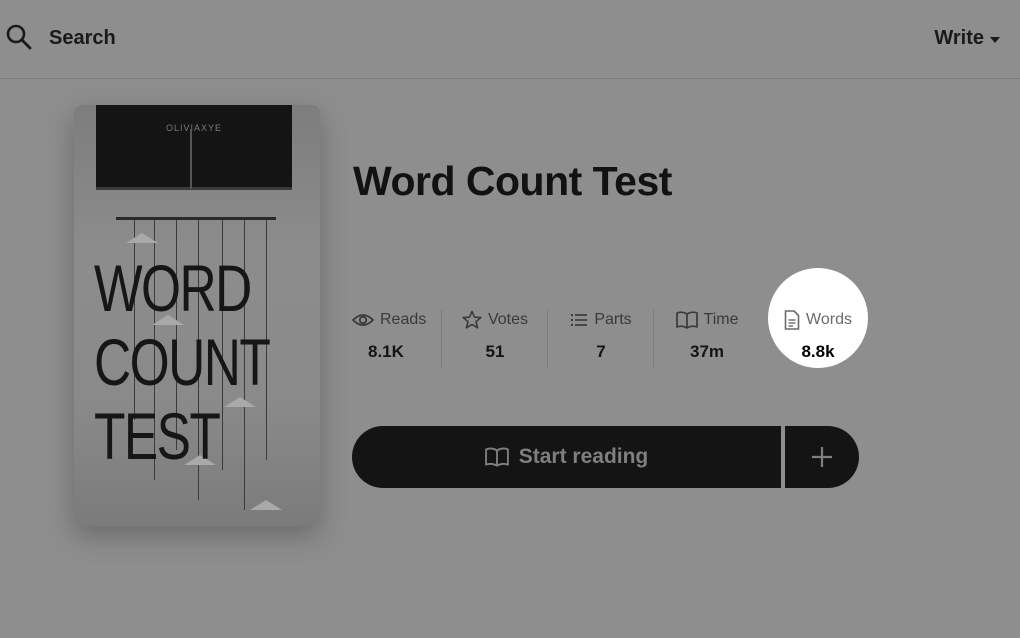  Describe the element at coordinates (510, 39) in the screenshot. I see `top-bar: Search Write` at that location.